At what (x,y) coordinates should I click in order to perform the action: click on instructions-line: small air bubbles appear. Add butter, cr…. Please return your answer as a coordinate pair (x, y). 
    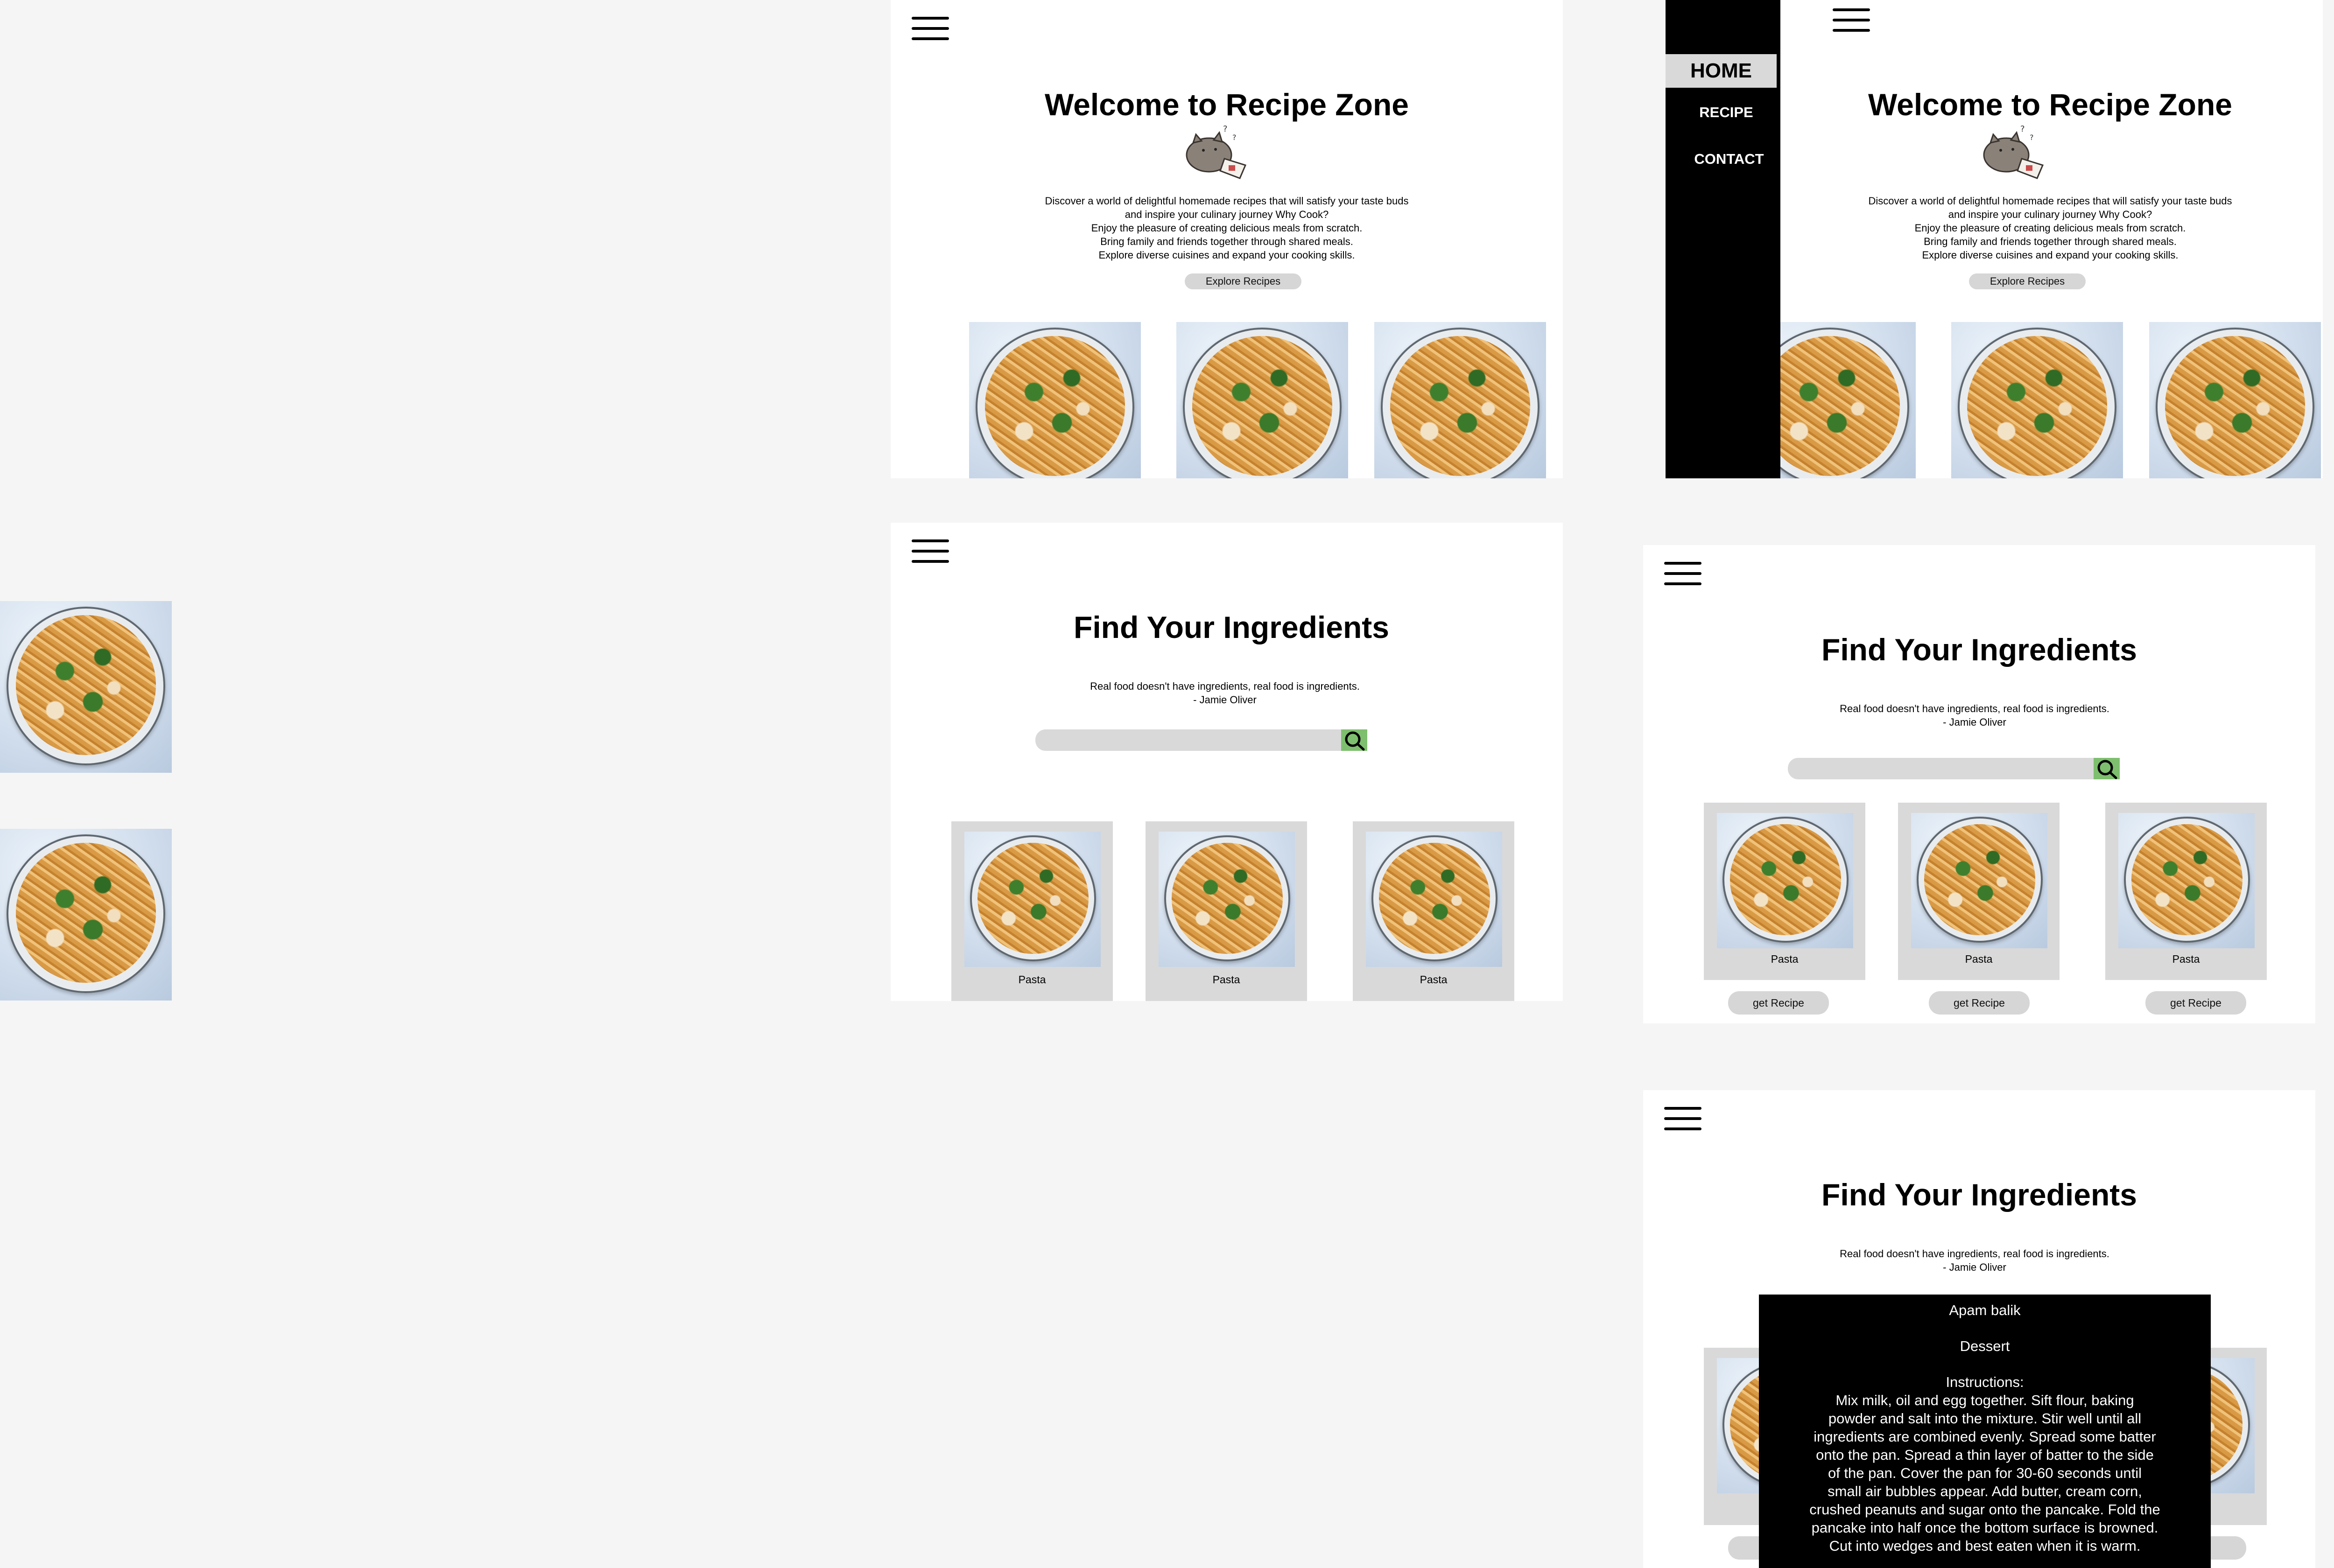
    Looking at the image, I should click on (1985, 1491).